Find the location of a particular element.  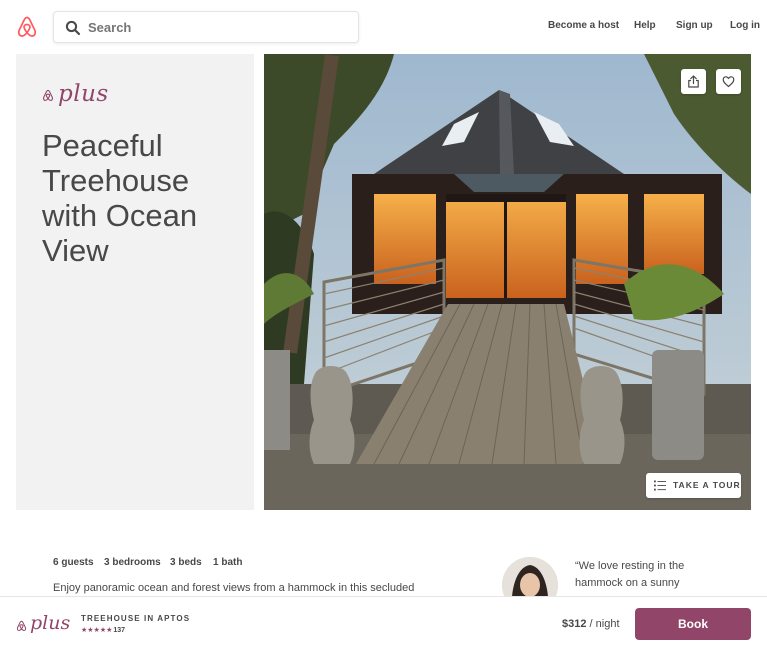

listing-type-label: TREEHOUSE IN APTOS is located at coordinates (136, 618).